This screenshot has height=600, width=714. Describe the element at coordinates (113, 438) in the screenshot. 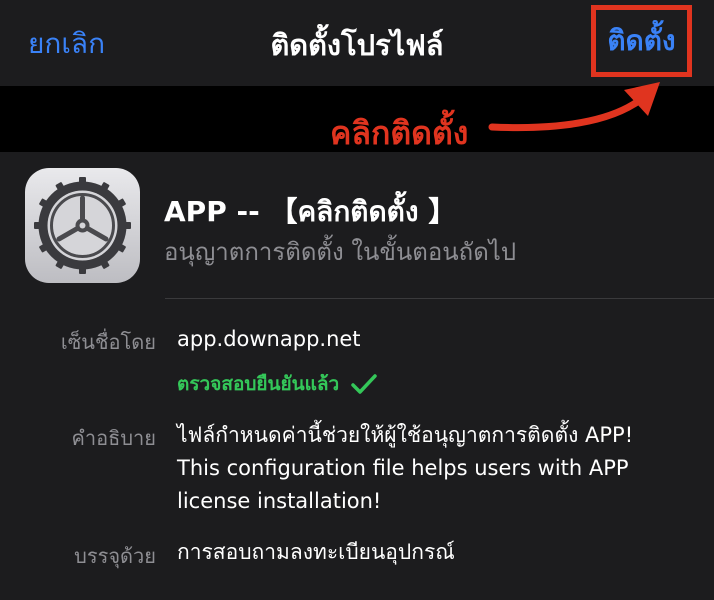

I see `description-label: คำอธิบาย` at that location.